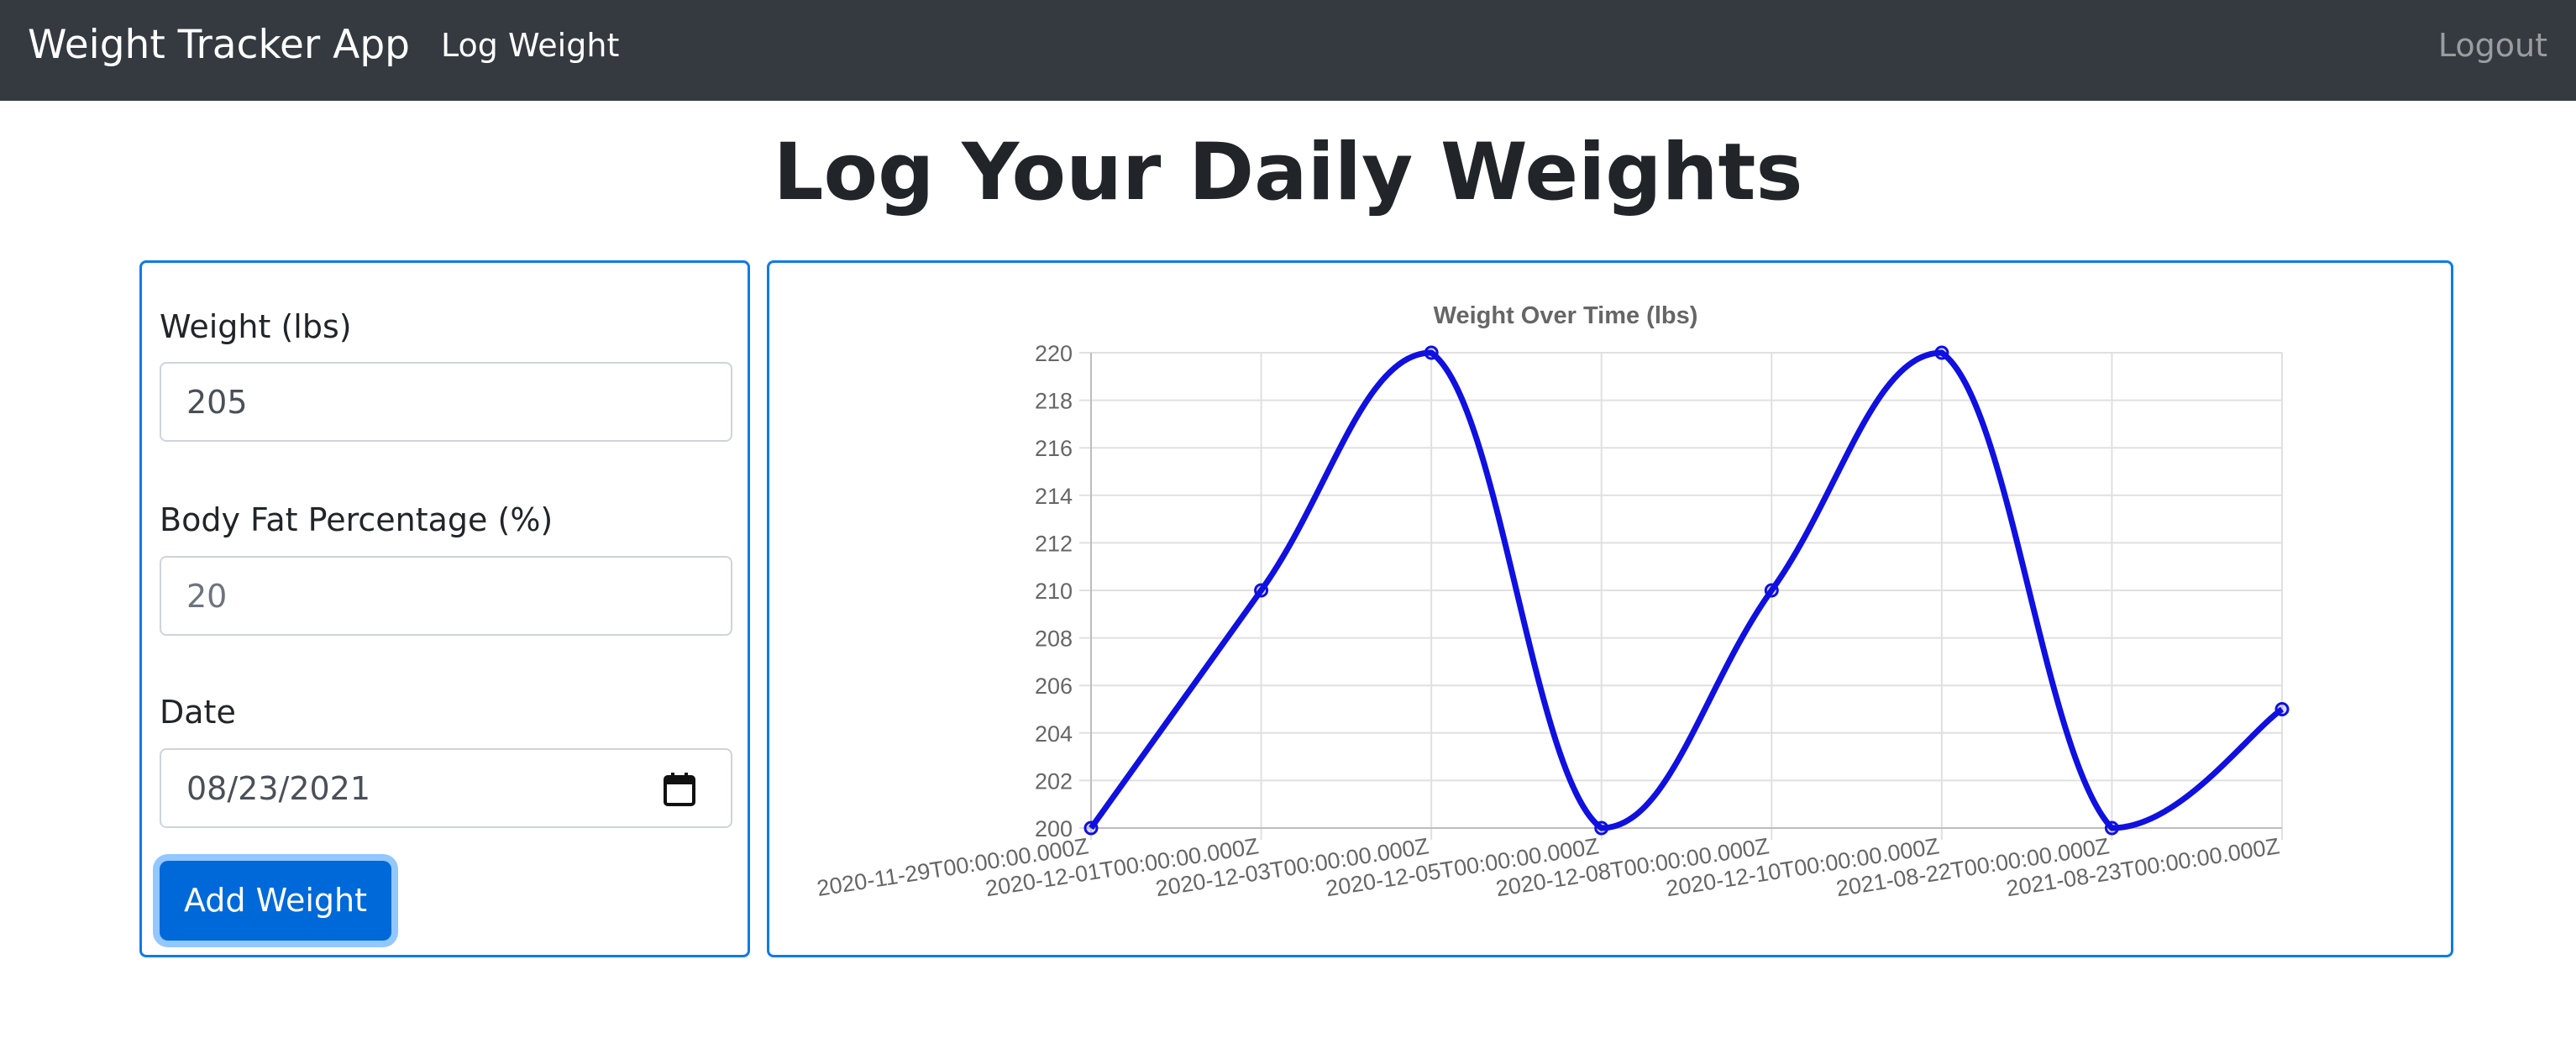 Image resolution: width=2576 pixels, height=1038 pixels. I want to click on y-tick-label: 208, so click(1054, 639).